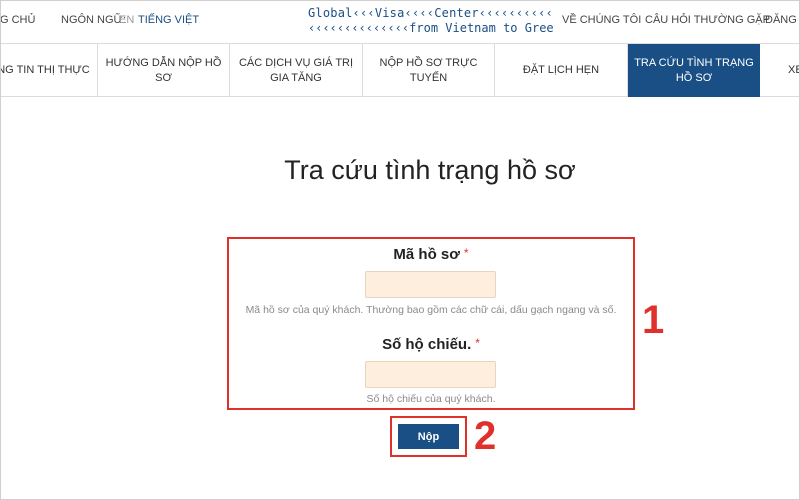 Image resolution: width=800 pixels, height=500 pixels. Describe the element at coordinates (45, 70) in the screenshot. I see `nav-label: NG TIN THỊ THỰC` at that location.